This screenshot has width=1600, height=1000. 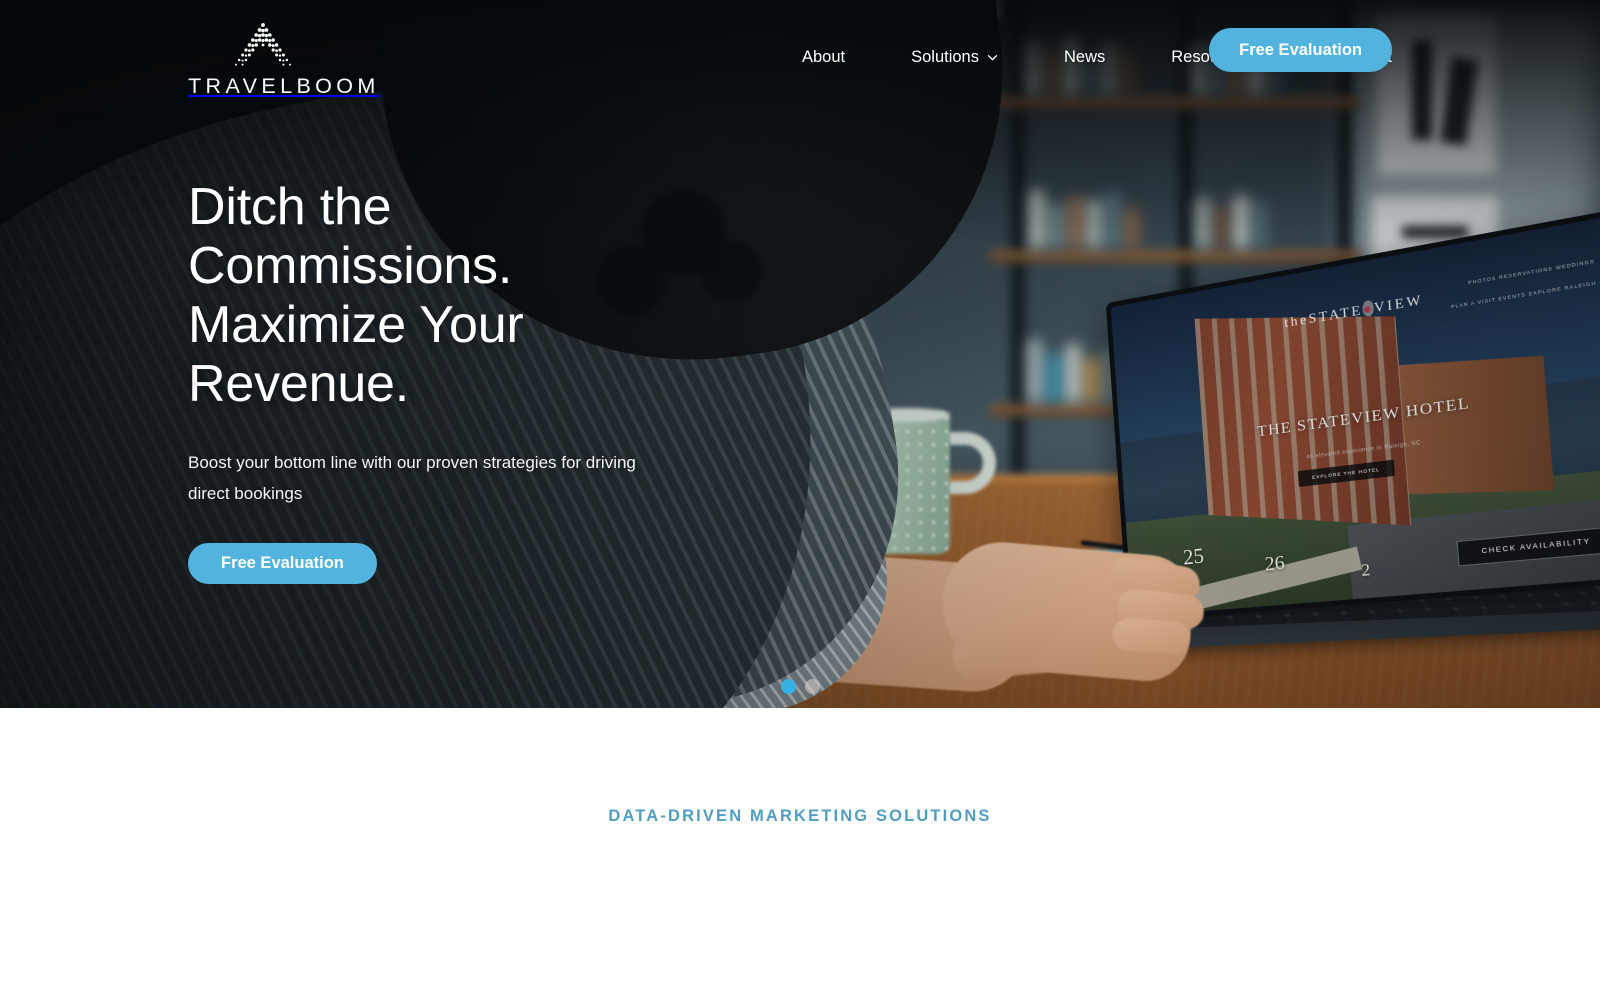 I want to click on nav-label-news: News, so click(x=1084, y=57).